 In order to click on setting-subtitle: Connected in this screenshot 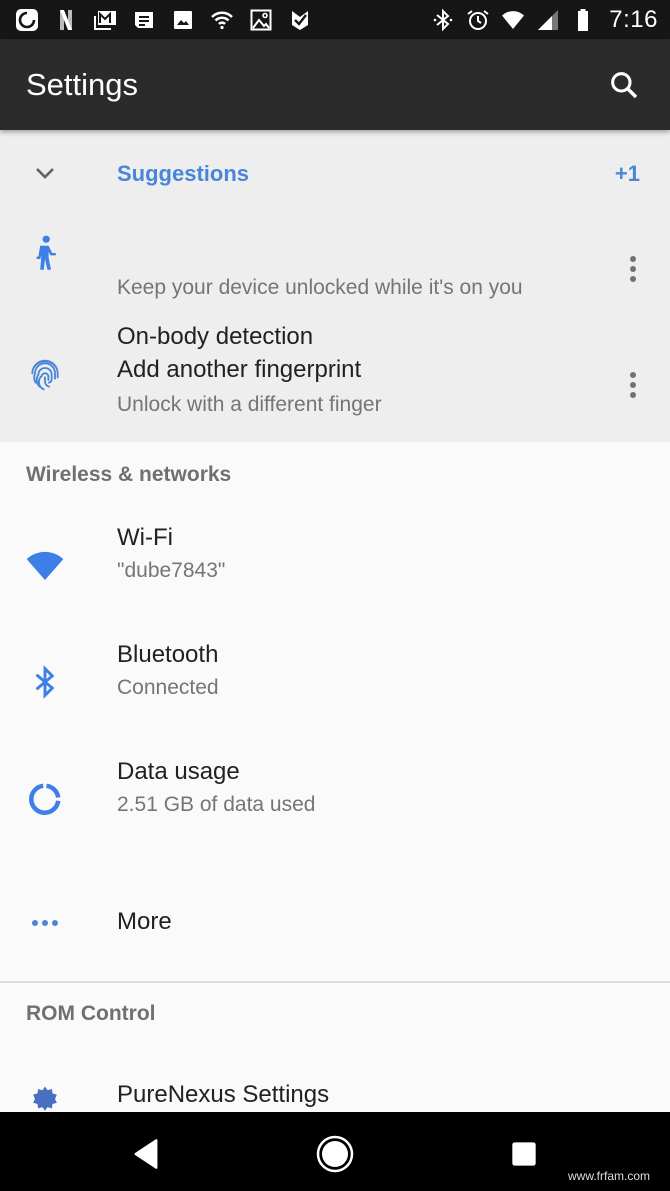, I will do `click(168, 687)`.